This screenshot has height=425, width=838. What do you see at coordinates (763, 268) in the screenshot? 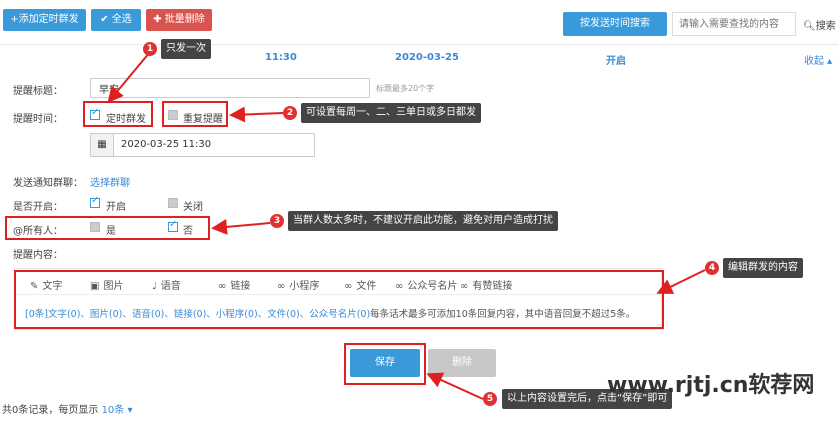
I see `annotation-tip-4: 编辑群发的内容` at bounding box center [763, 268].